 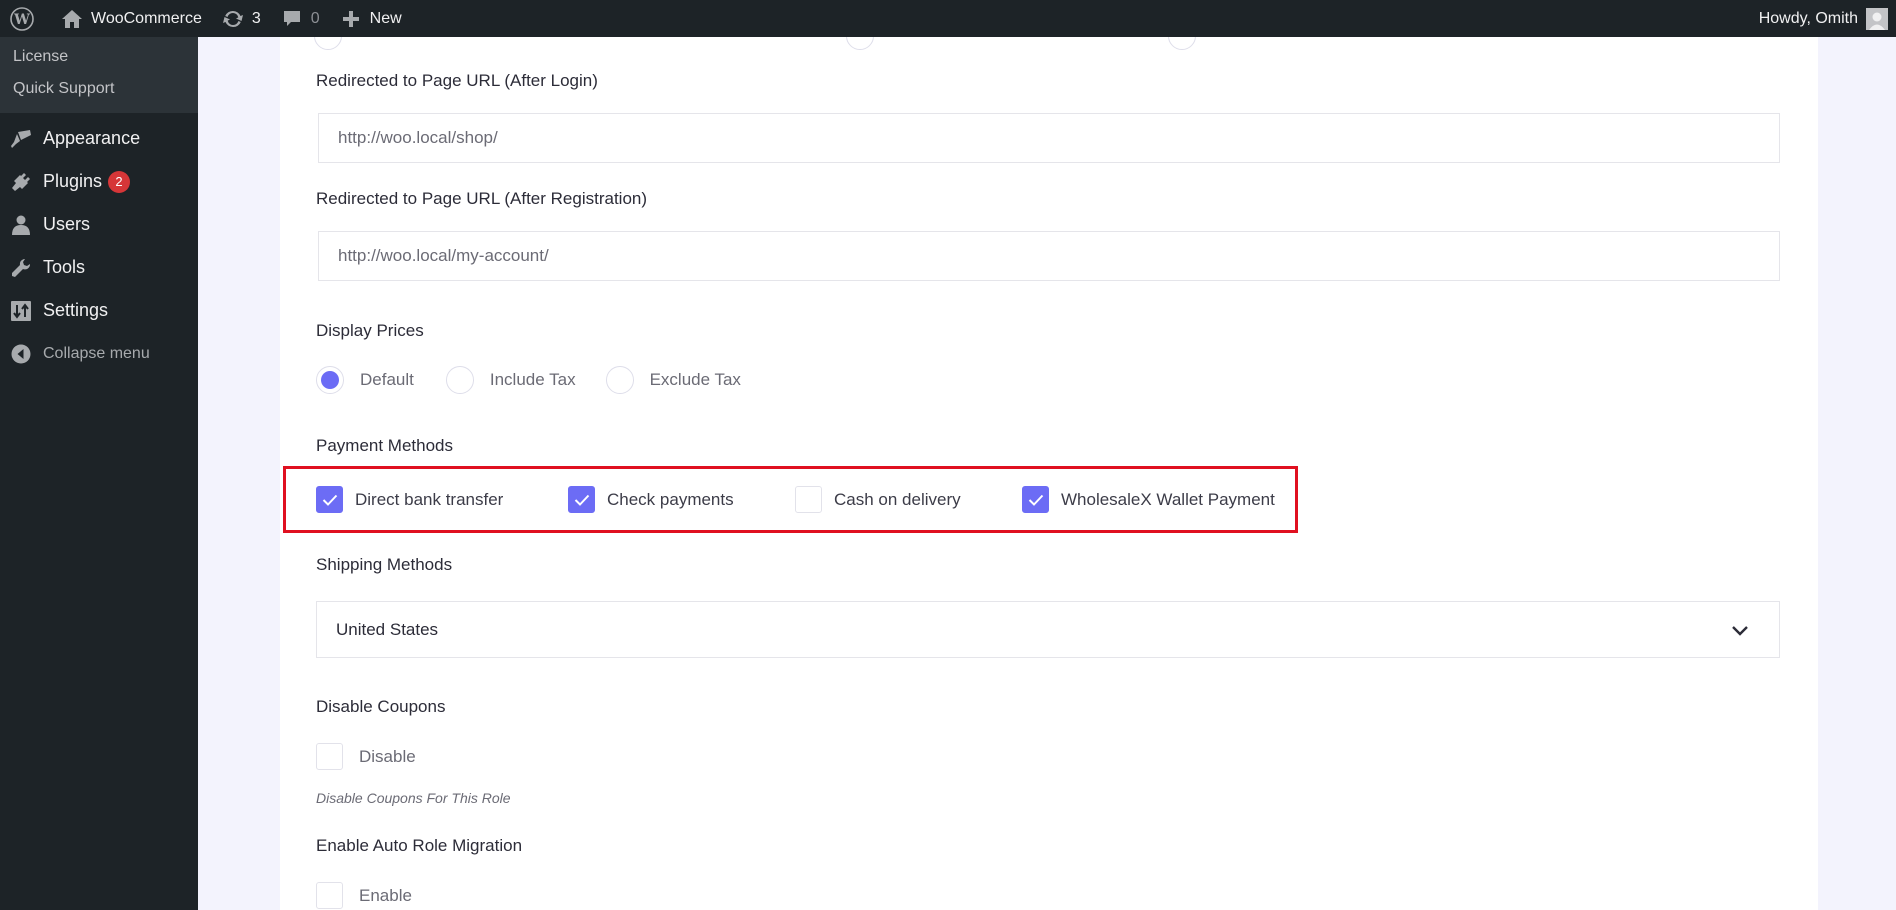 I want to click on updates-link: 3, so click(x=240, y=18).